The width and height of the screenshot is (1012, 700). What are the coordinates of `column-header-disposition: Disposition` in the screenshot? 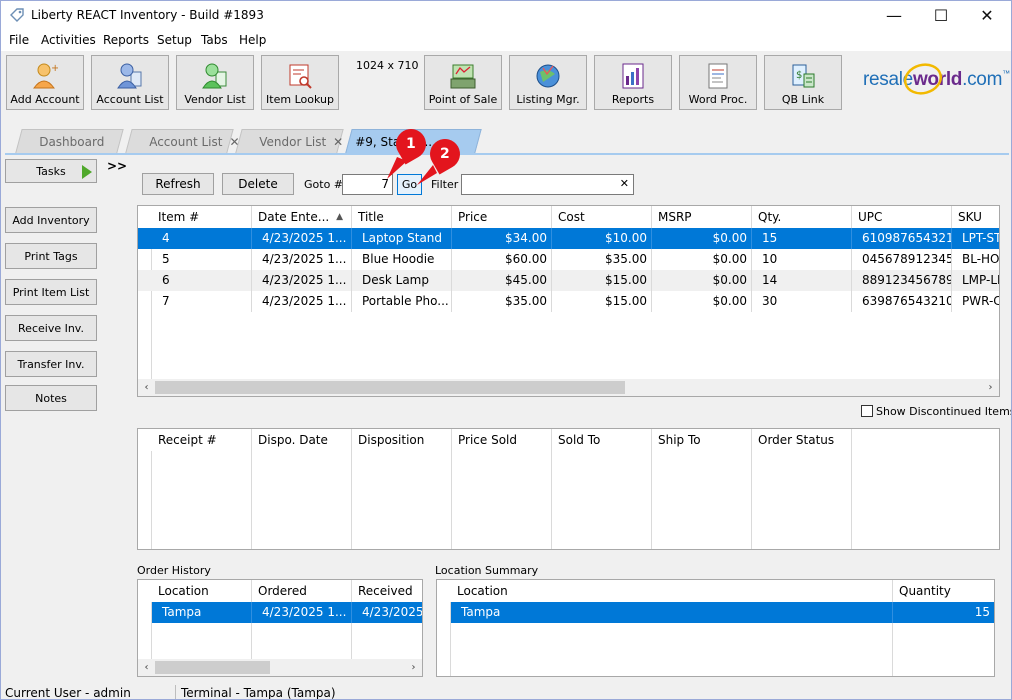 It's located at (402, 489).